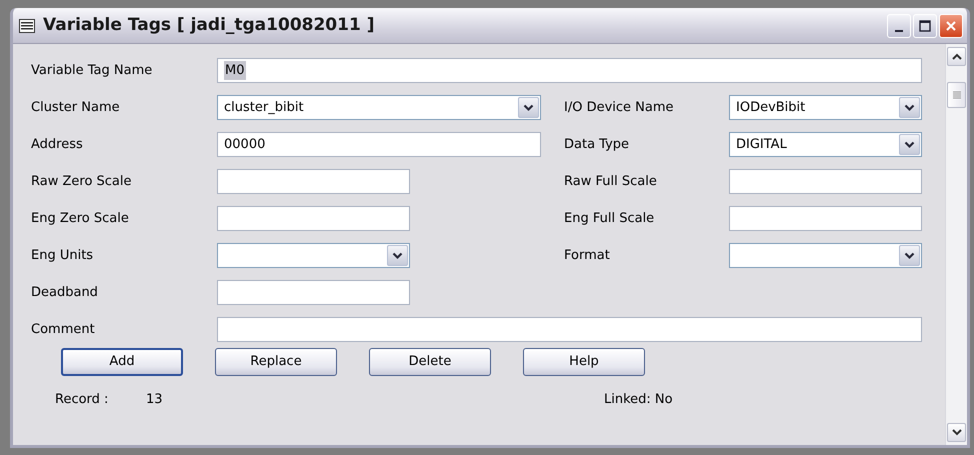 This screenshot has height=455, width=974. I want to click on field-label: Deadband, so click(65, 293).